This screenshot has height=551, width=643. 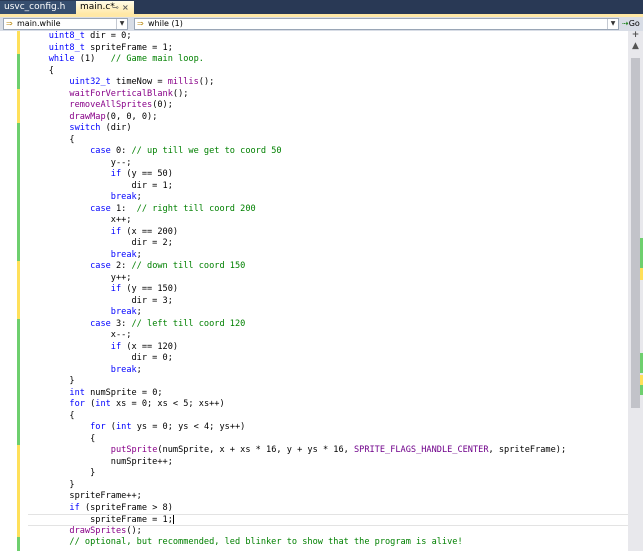 I want to click on code-line: removeAllSprites(0);, so click(x=328, y=106).